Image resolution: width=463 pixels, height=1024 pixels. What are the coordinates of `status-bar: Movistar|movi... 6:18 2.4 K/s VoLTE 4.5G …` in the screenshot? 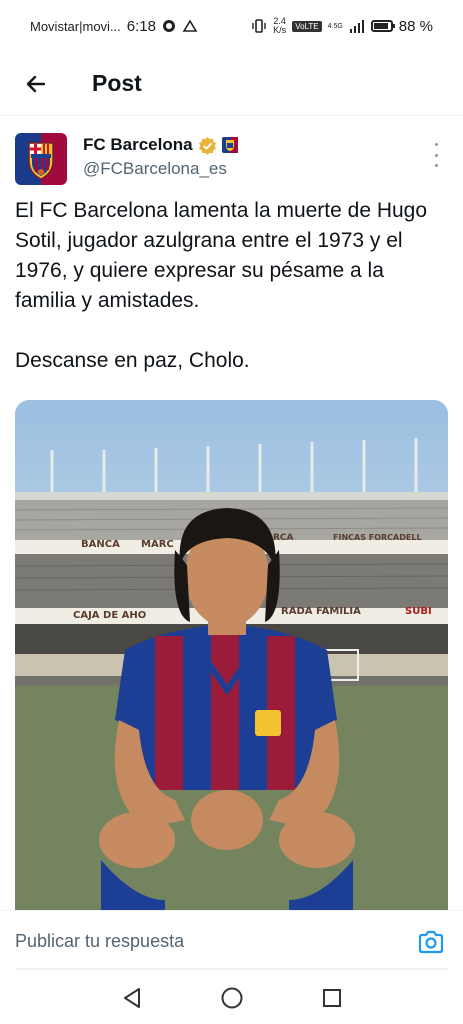 It's located at (231, 26).